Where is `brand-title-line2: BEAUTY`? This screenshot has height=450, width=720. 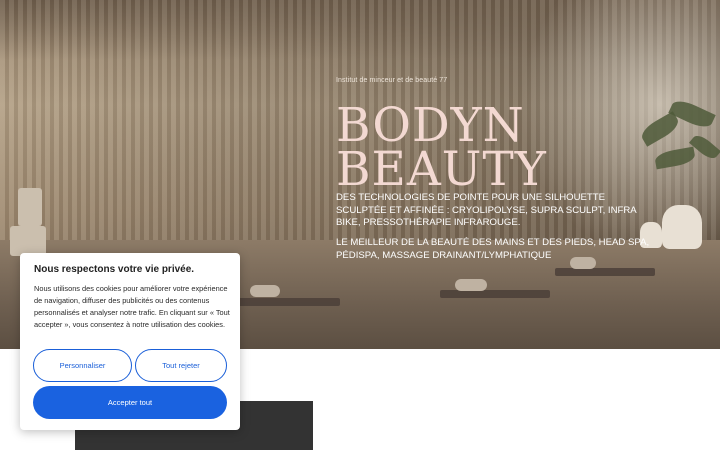 brand-title-line2: BEAUTY is located at coordinates (441, 169).